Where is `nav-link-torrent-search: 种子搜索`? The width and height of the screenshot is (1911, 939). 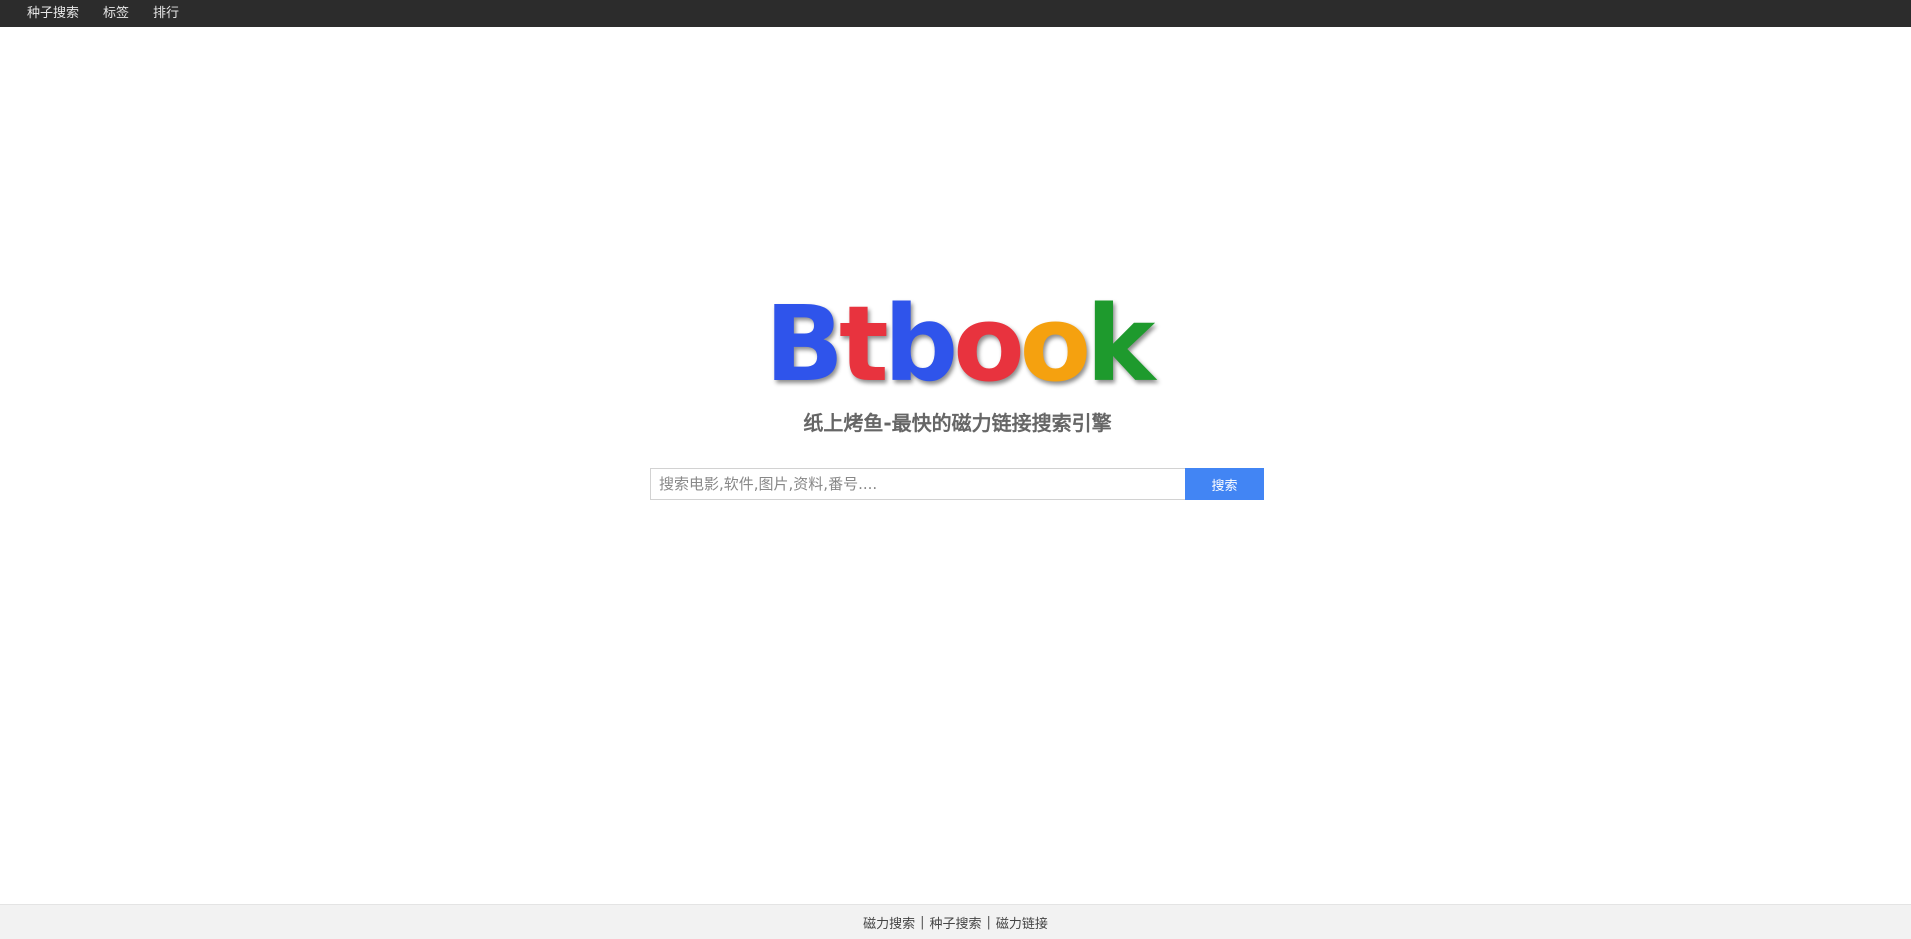
nav-link-torrent-search: 种子搜索 is located at coordinates (53, 13).